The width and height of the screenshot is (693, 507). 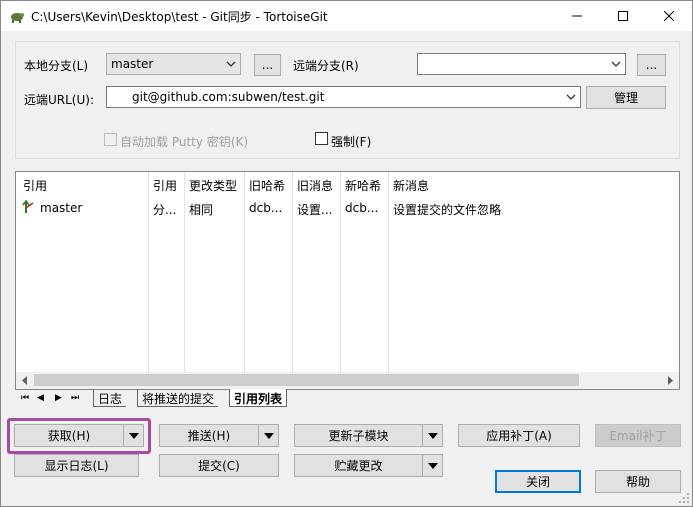 What do you see at coordinates (69, 436) in the screenshot?
I see `fetch-label: 获取(H)` at bounding box center [69, 436].